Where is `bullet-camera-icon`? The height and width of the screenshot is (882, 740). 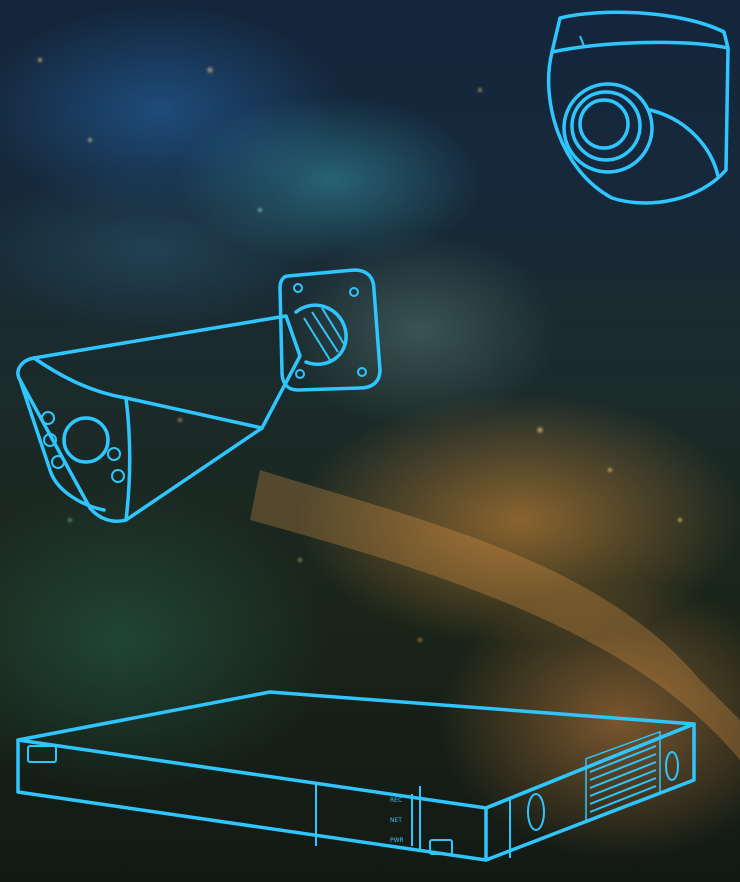
bullet-camera-icon is located at coordinates (199, 395).